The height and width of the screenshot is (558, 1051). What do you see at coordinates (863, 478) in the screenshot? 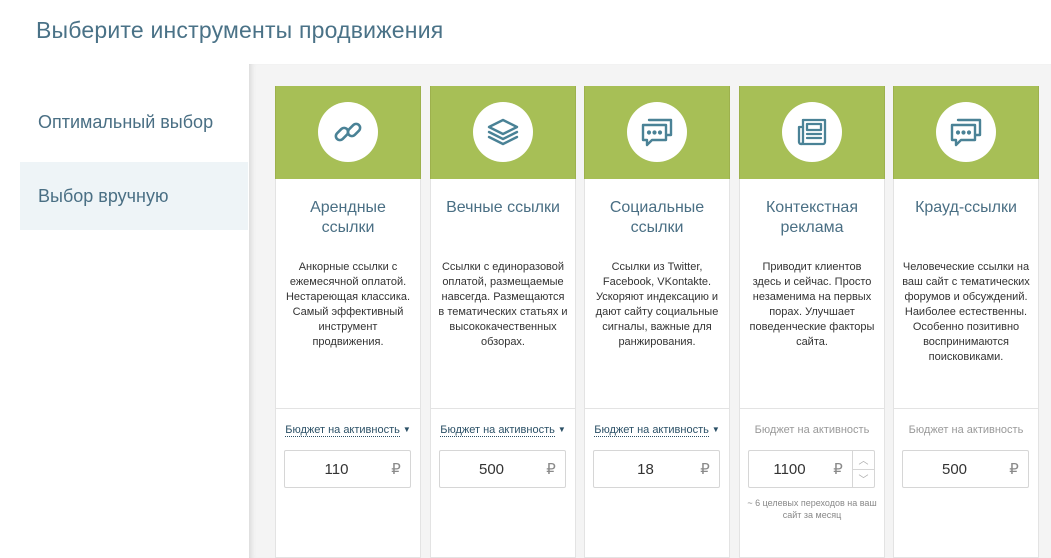
I see `chevron-down-icon: ﹀` at bounding box center [863, 478].